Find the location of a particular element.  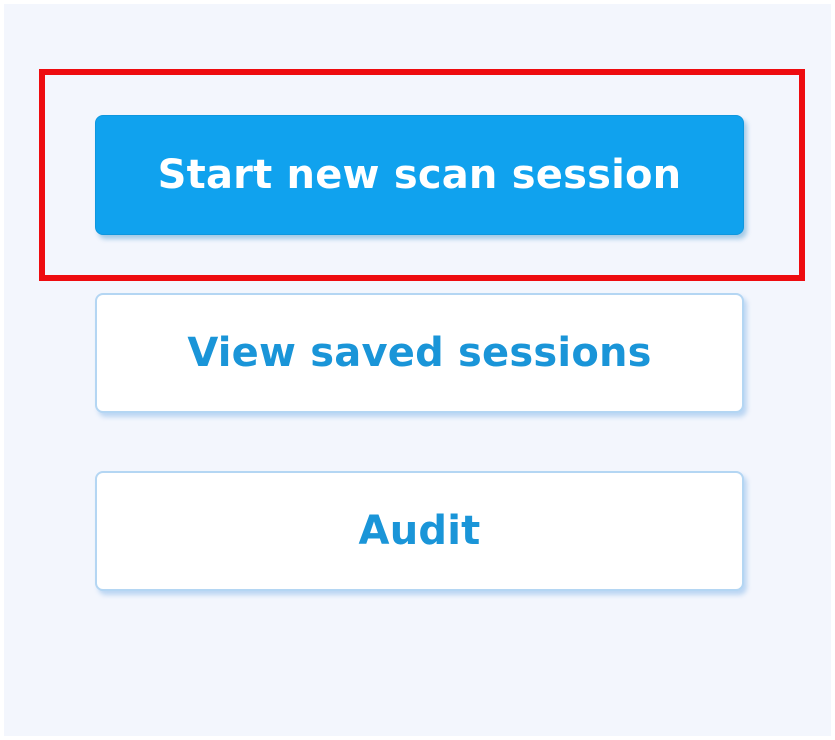

start-new-scan-session-button: Start new scan session is located at coordinates (419, 175).